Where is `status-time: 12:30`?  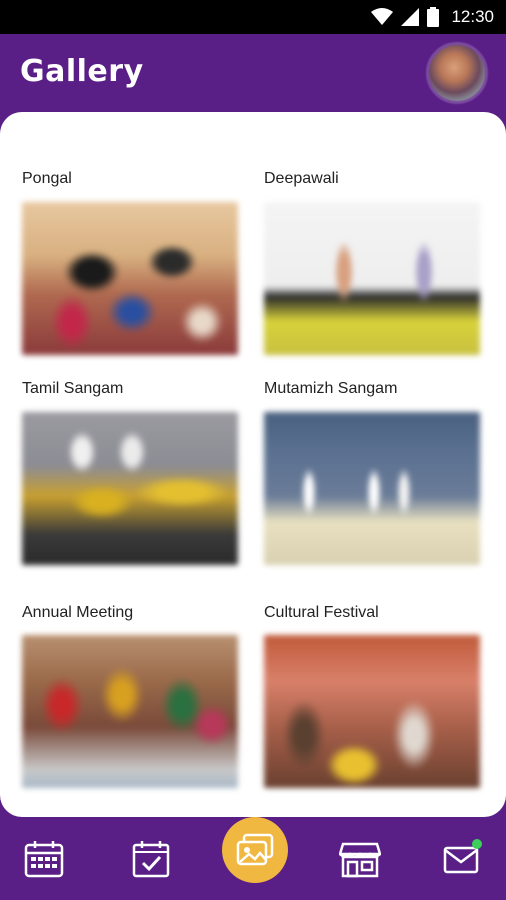
status-time: 12:30 is located at coordinates (472, 16).